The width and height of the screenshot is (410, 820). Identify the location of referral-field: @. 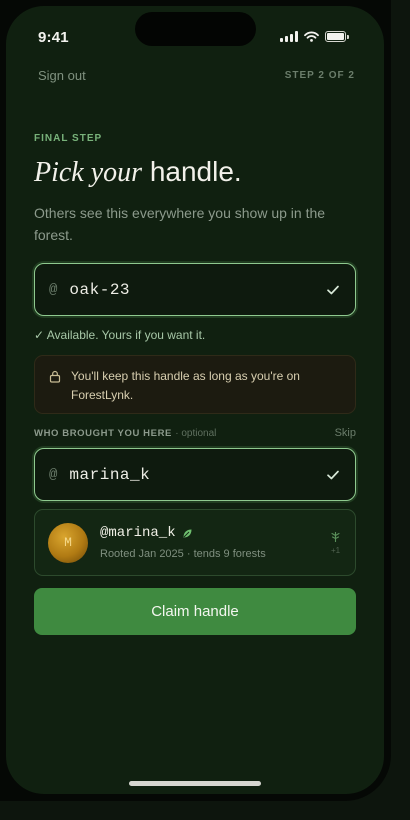
(195, 474).